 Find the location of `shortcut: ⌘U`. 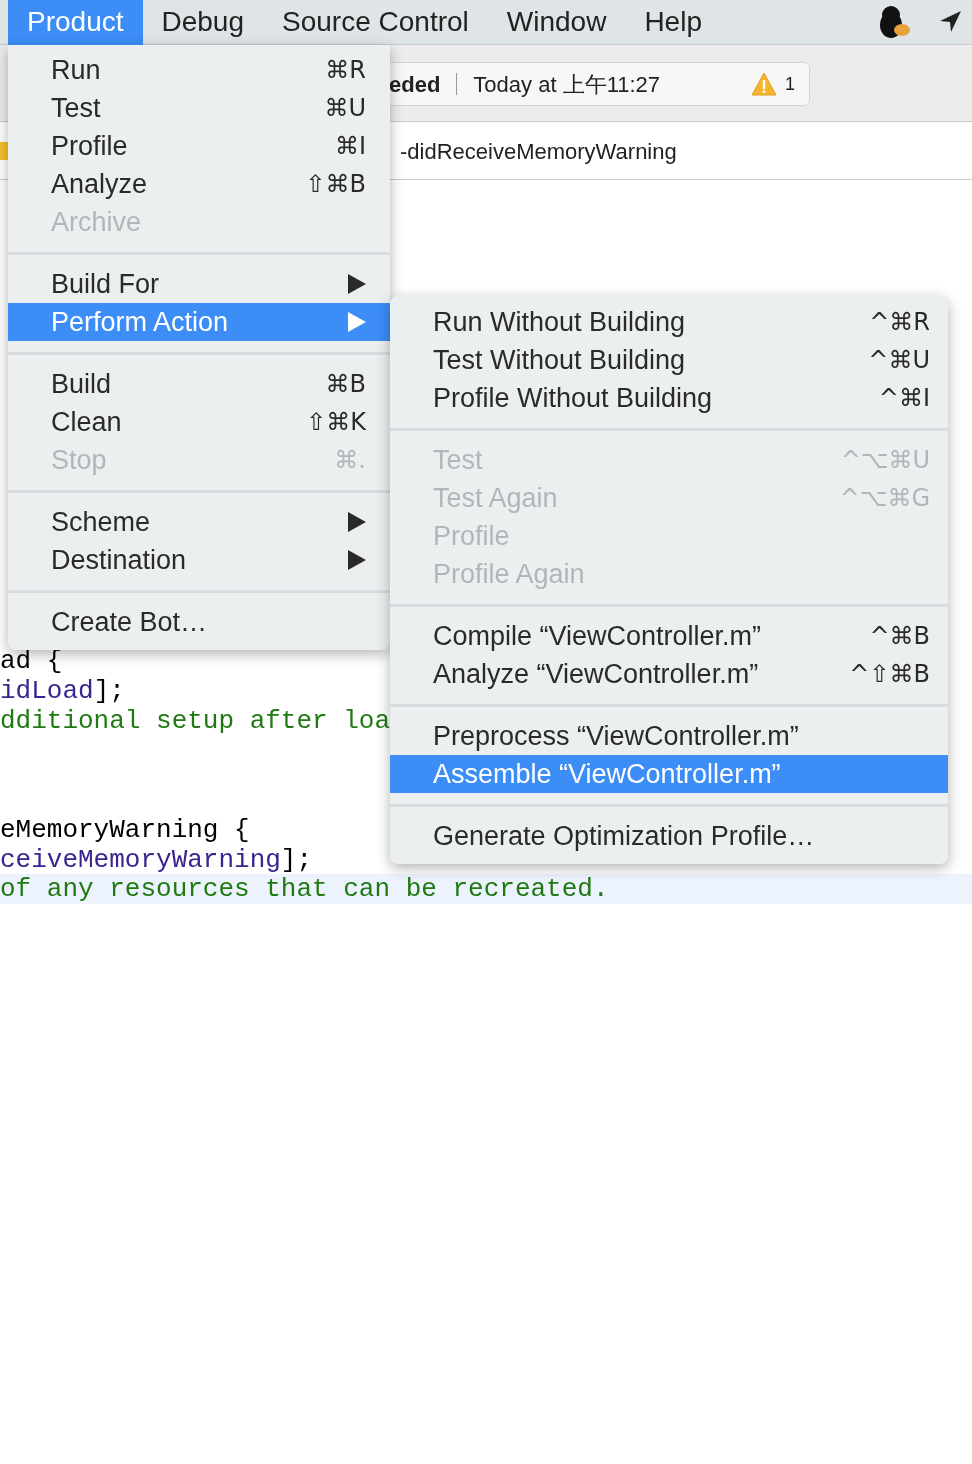

shortcut: ⌘U is located at coordinates (345, 108).